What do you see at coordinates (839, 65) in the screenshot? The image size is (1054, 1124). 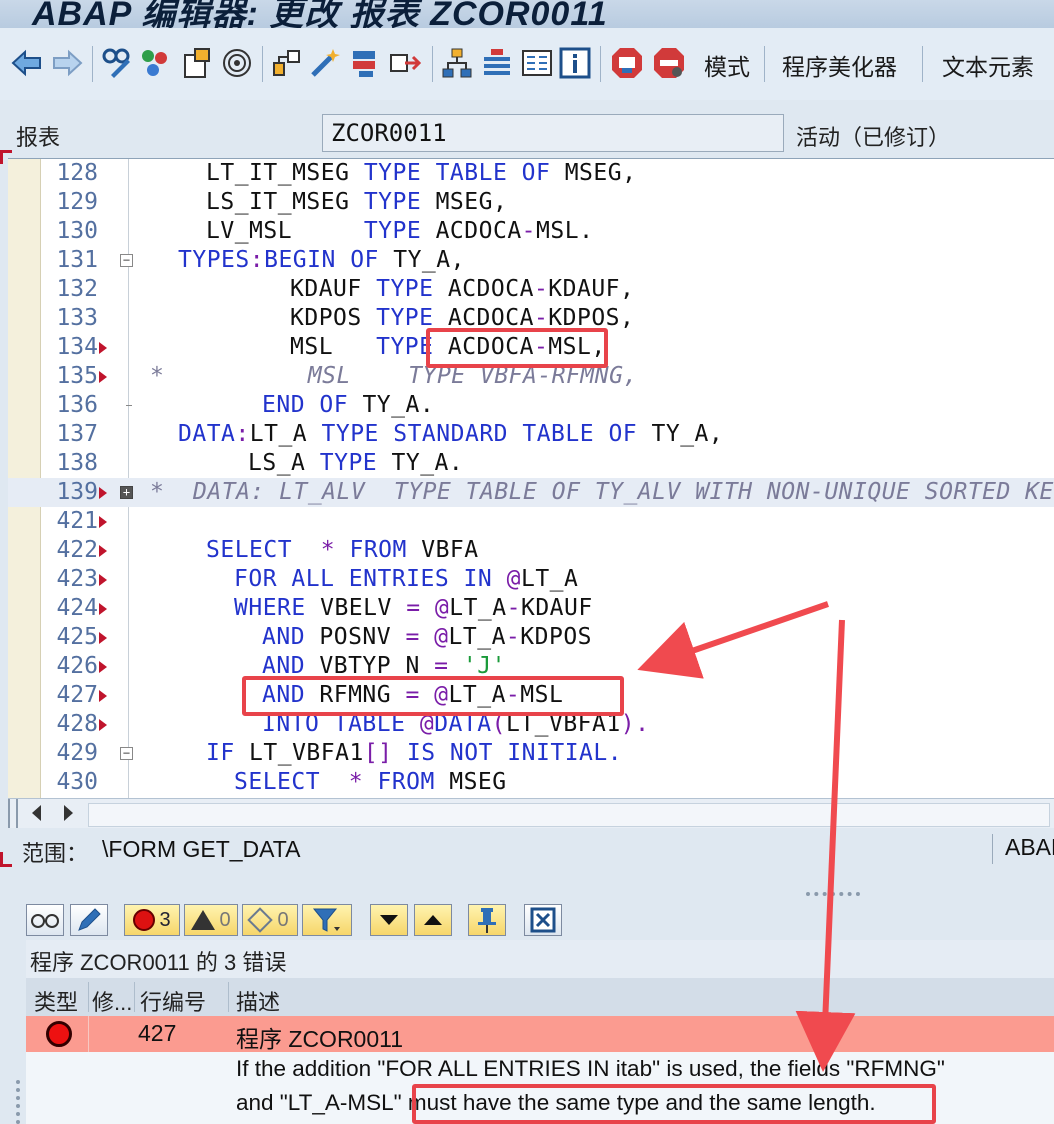 I see `pretty-printer-button: 程序美化器` at bounding box center [839, 65].